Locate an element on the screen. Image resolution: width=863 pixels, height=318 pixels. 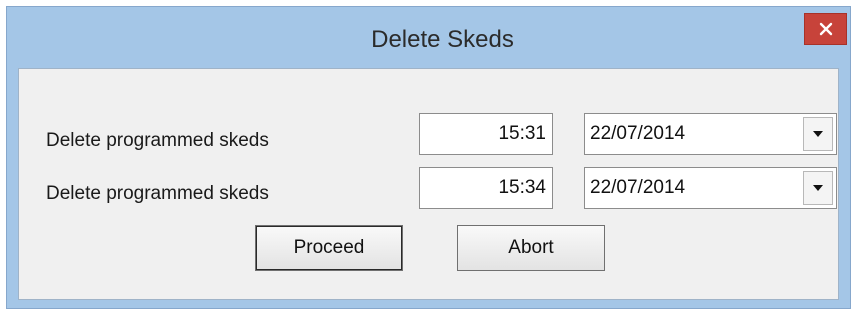
proceed-button: Proceed is located at coordinates (329, 248).